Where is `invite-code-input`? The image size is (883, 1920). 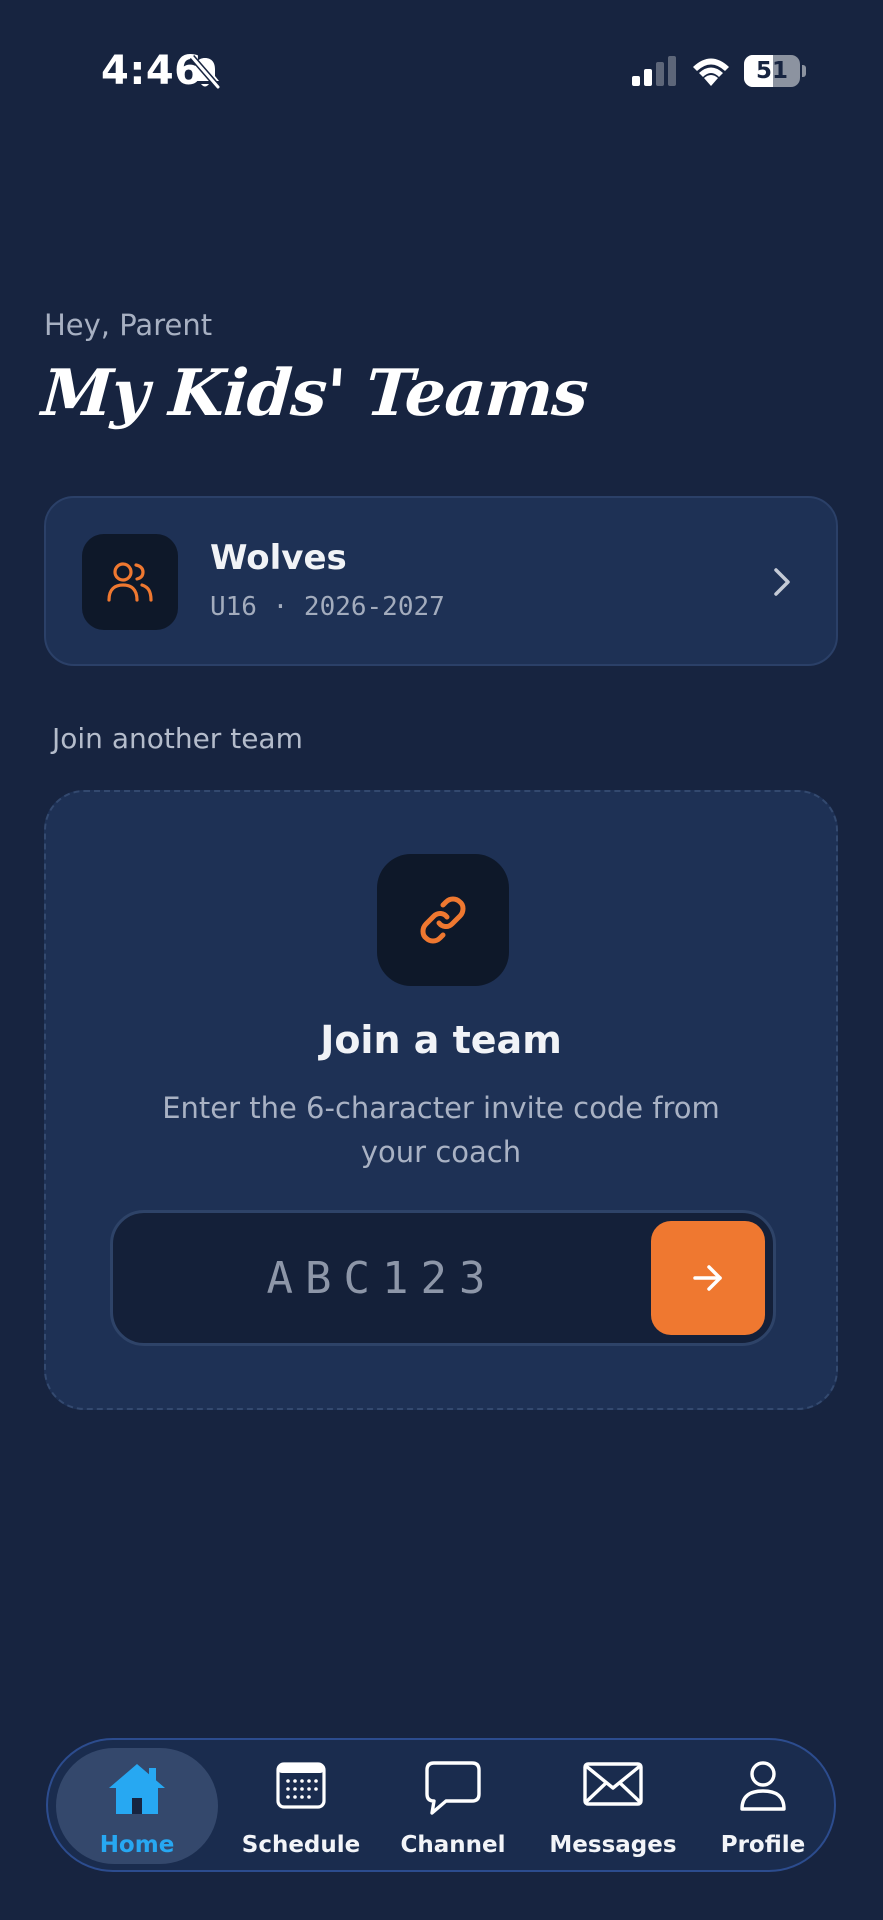
invite-code-input is located at coordinates (382, 1278).